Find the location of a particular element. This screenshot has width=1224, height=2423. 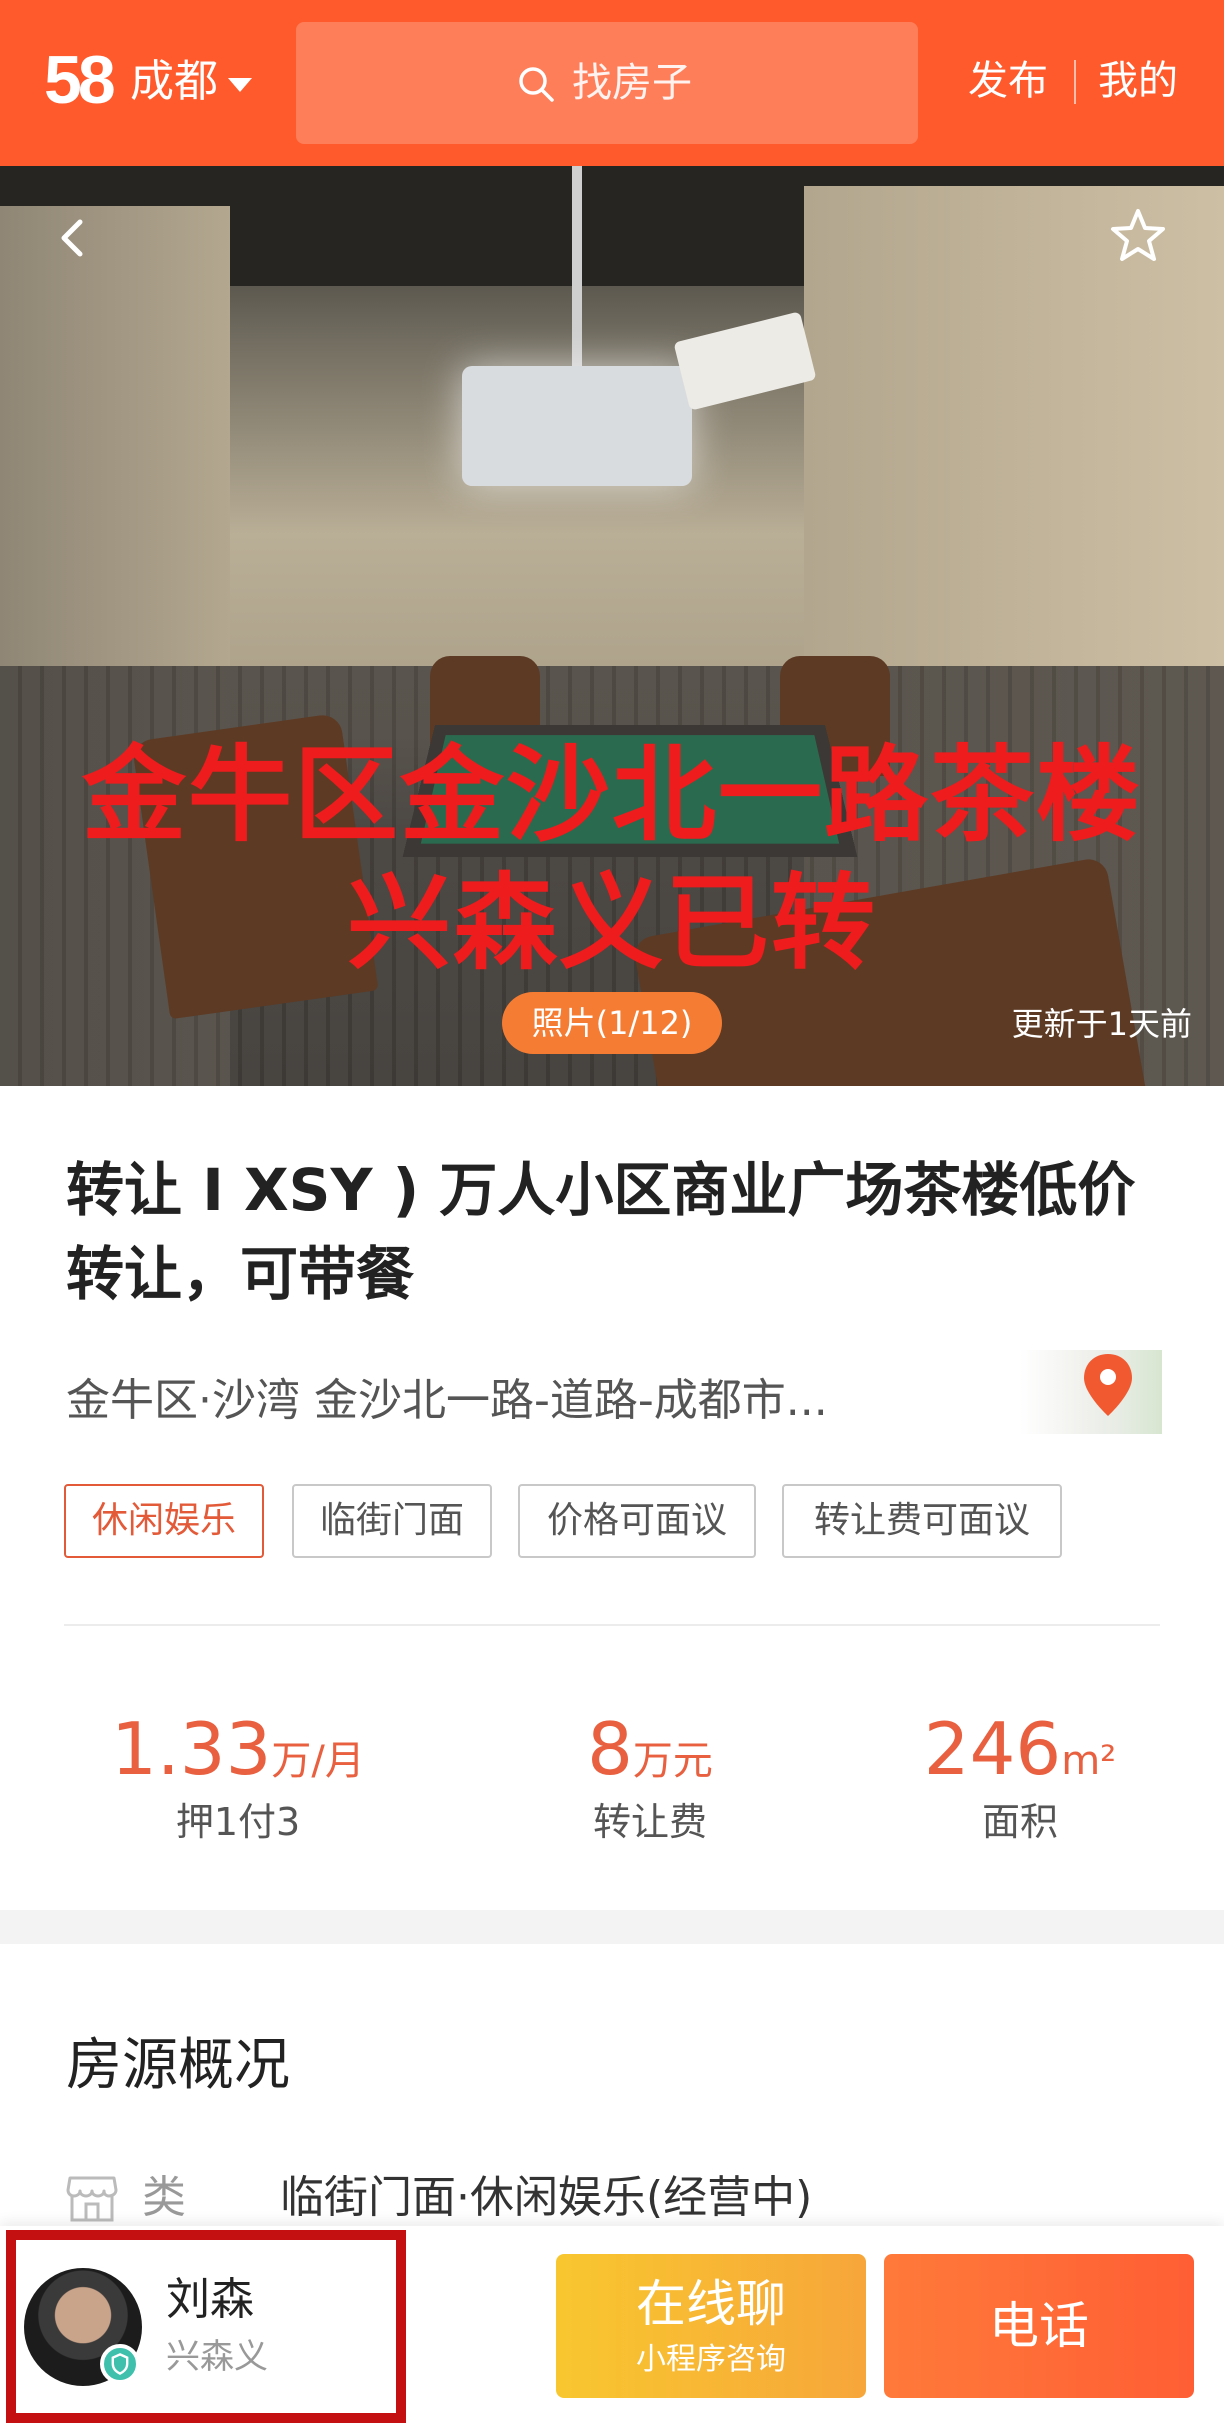

search-icon is located at coordinates (536, 84).